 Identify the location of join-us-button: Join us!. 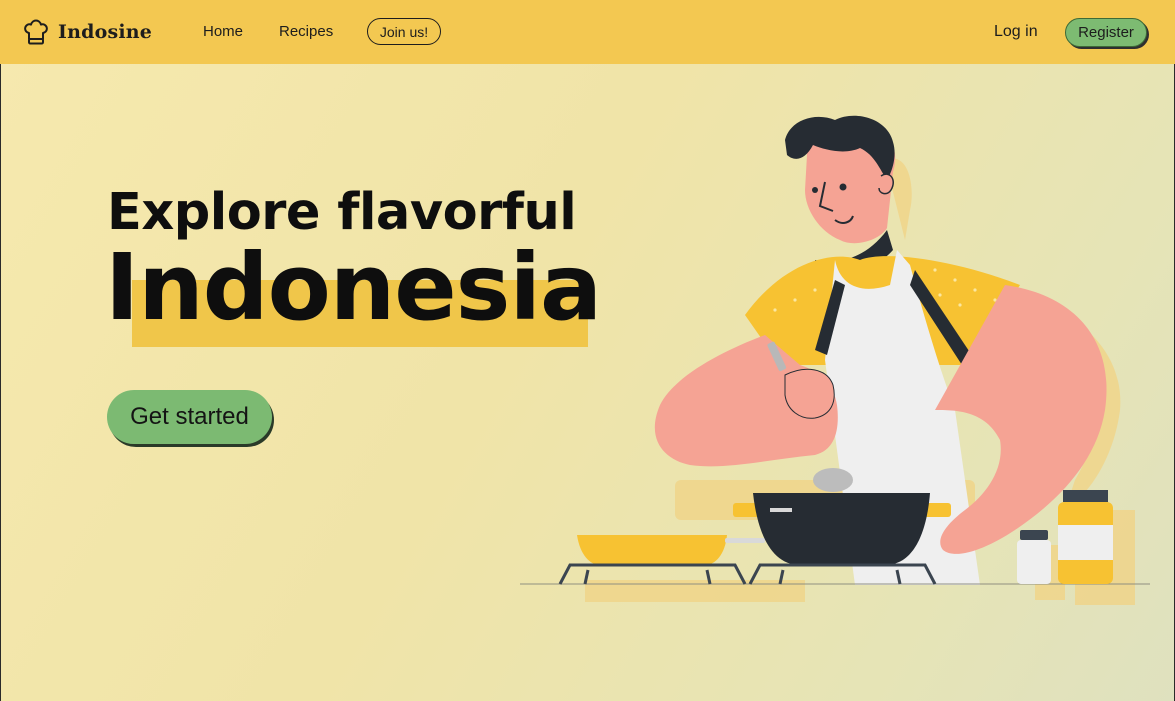
(404, 31).